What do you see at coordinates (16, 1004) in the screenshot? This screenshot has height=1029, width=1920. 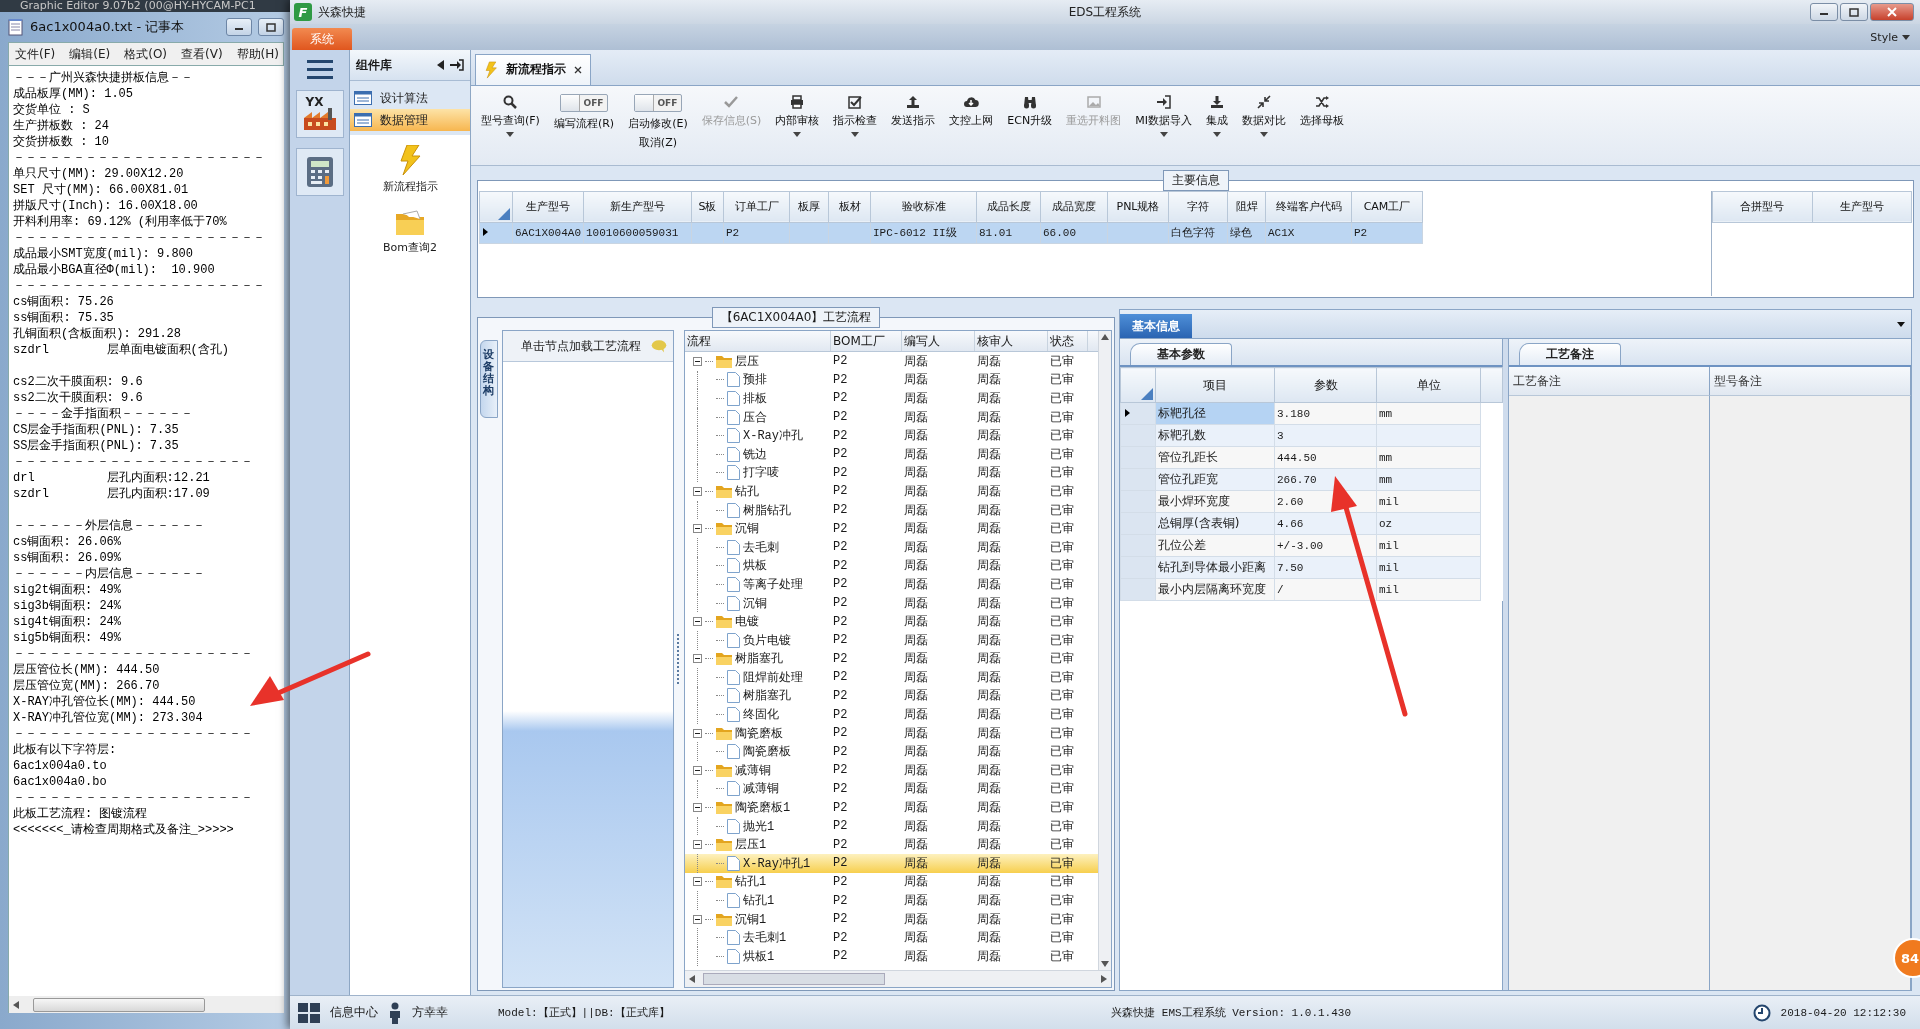 I see `scroll-left-icon` at bounding box center [16, 1004].